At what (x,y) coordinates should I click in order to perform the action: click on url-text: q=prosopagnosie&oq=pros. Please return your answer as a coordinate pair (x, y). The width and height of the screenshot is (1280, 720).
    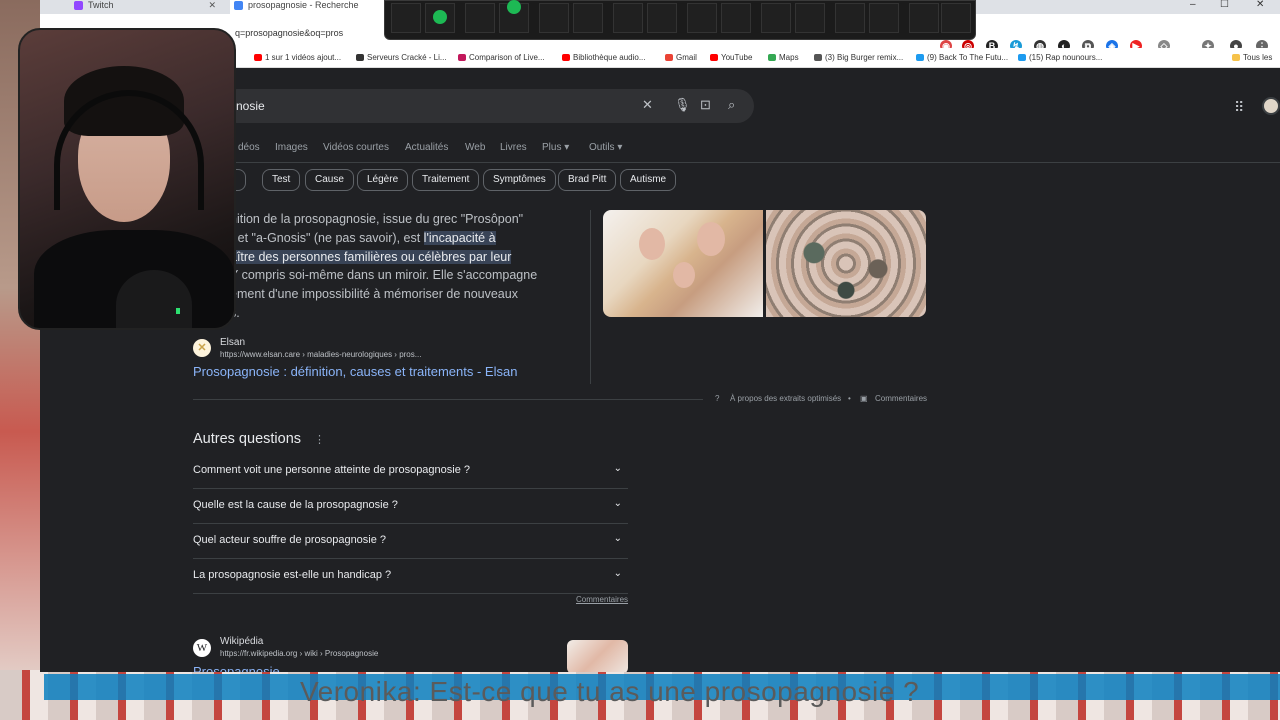
    Looking at the image, I should click on (289, 33).